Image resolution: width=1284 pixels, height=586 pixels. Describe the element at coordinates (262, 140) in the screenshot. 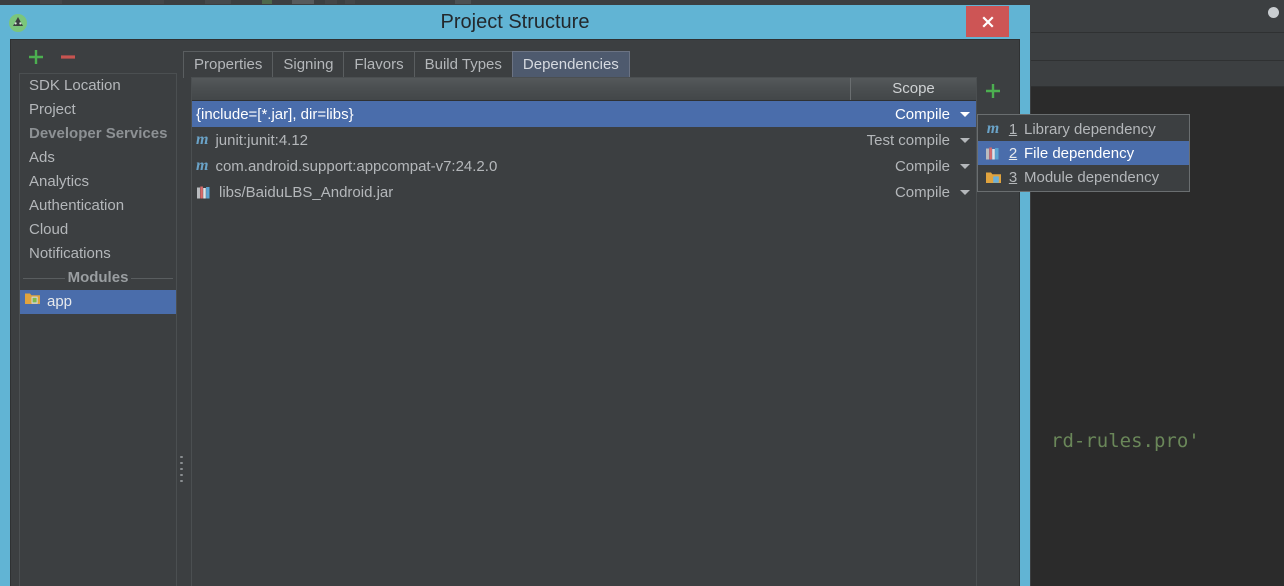

I see `dependency-name: junit:junit:4.12` at that location.